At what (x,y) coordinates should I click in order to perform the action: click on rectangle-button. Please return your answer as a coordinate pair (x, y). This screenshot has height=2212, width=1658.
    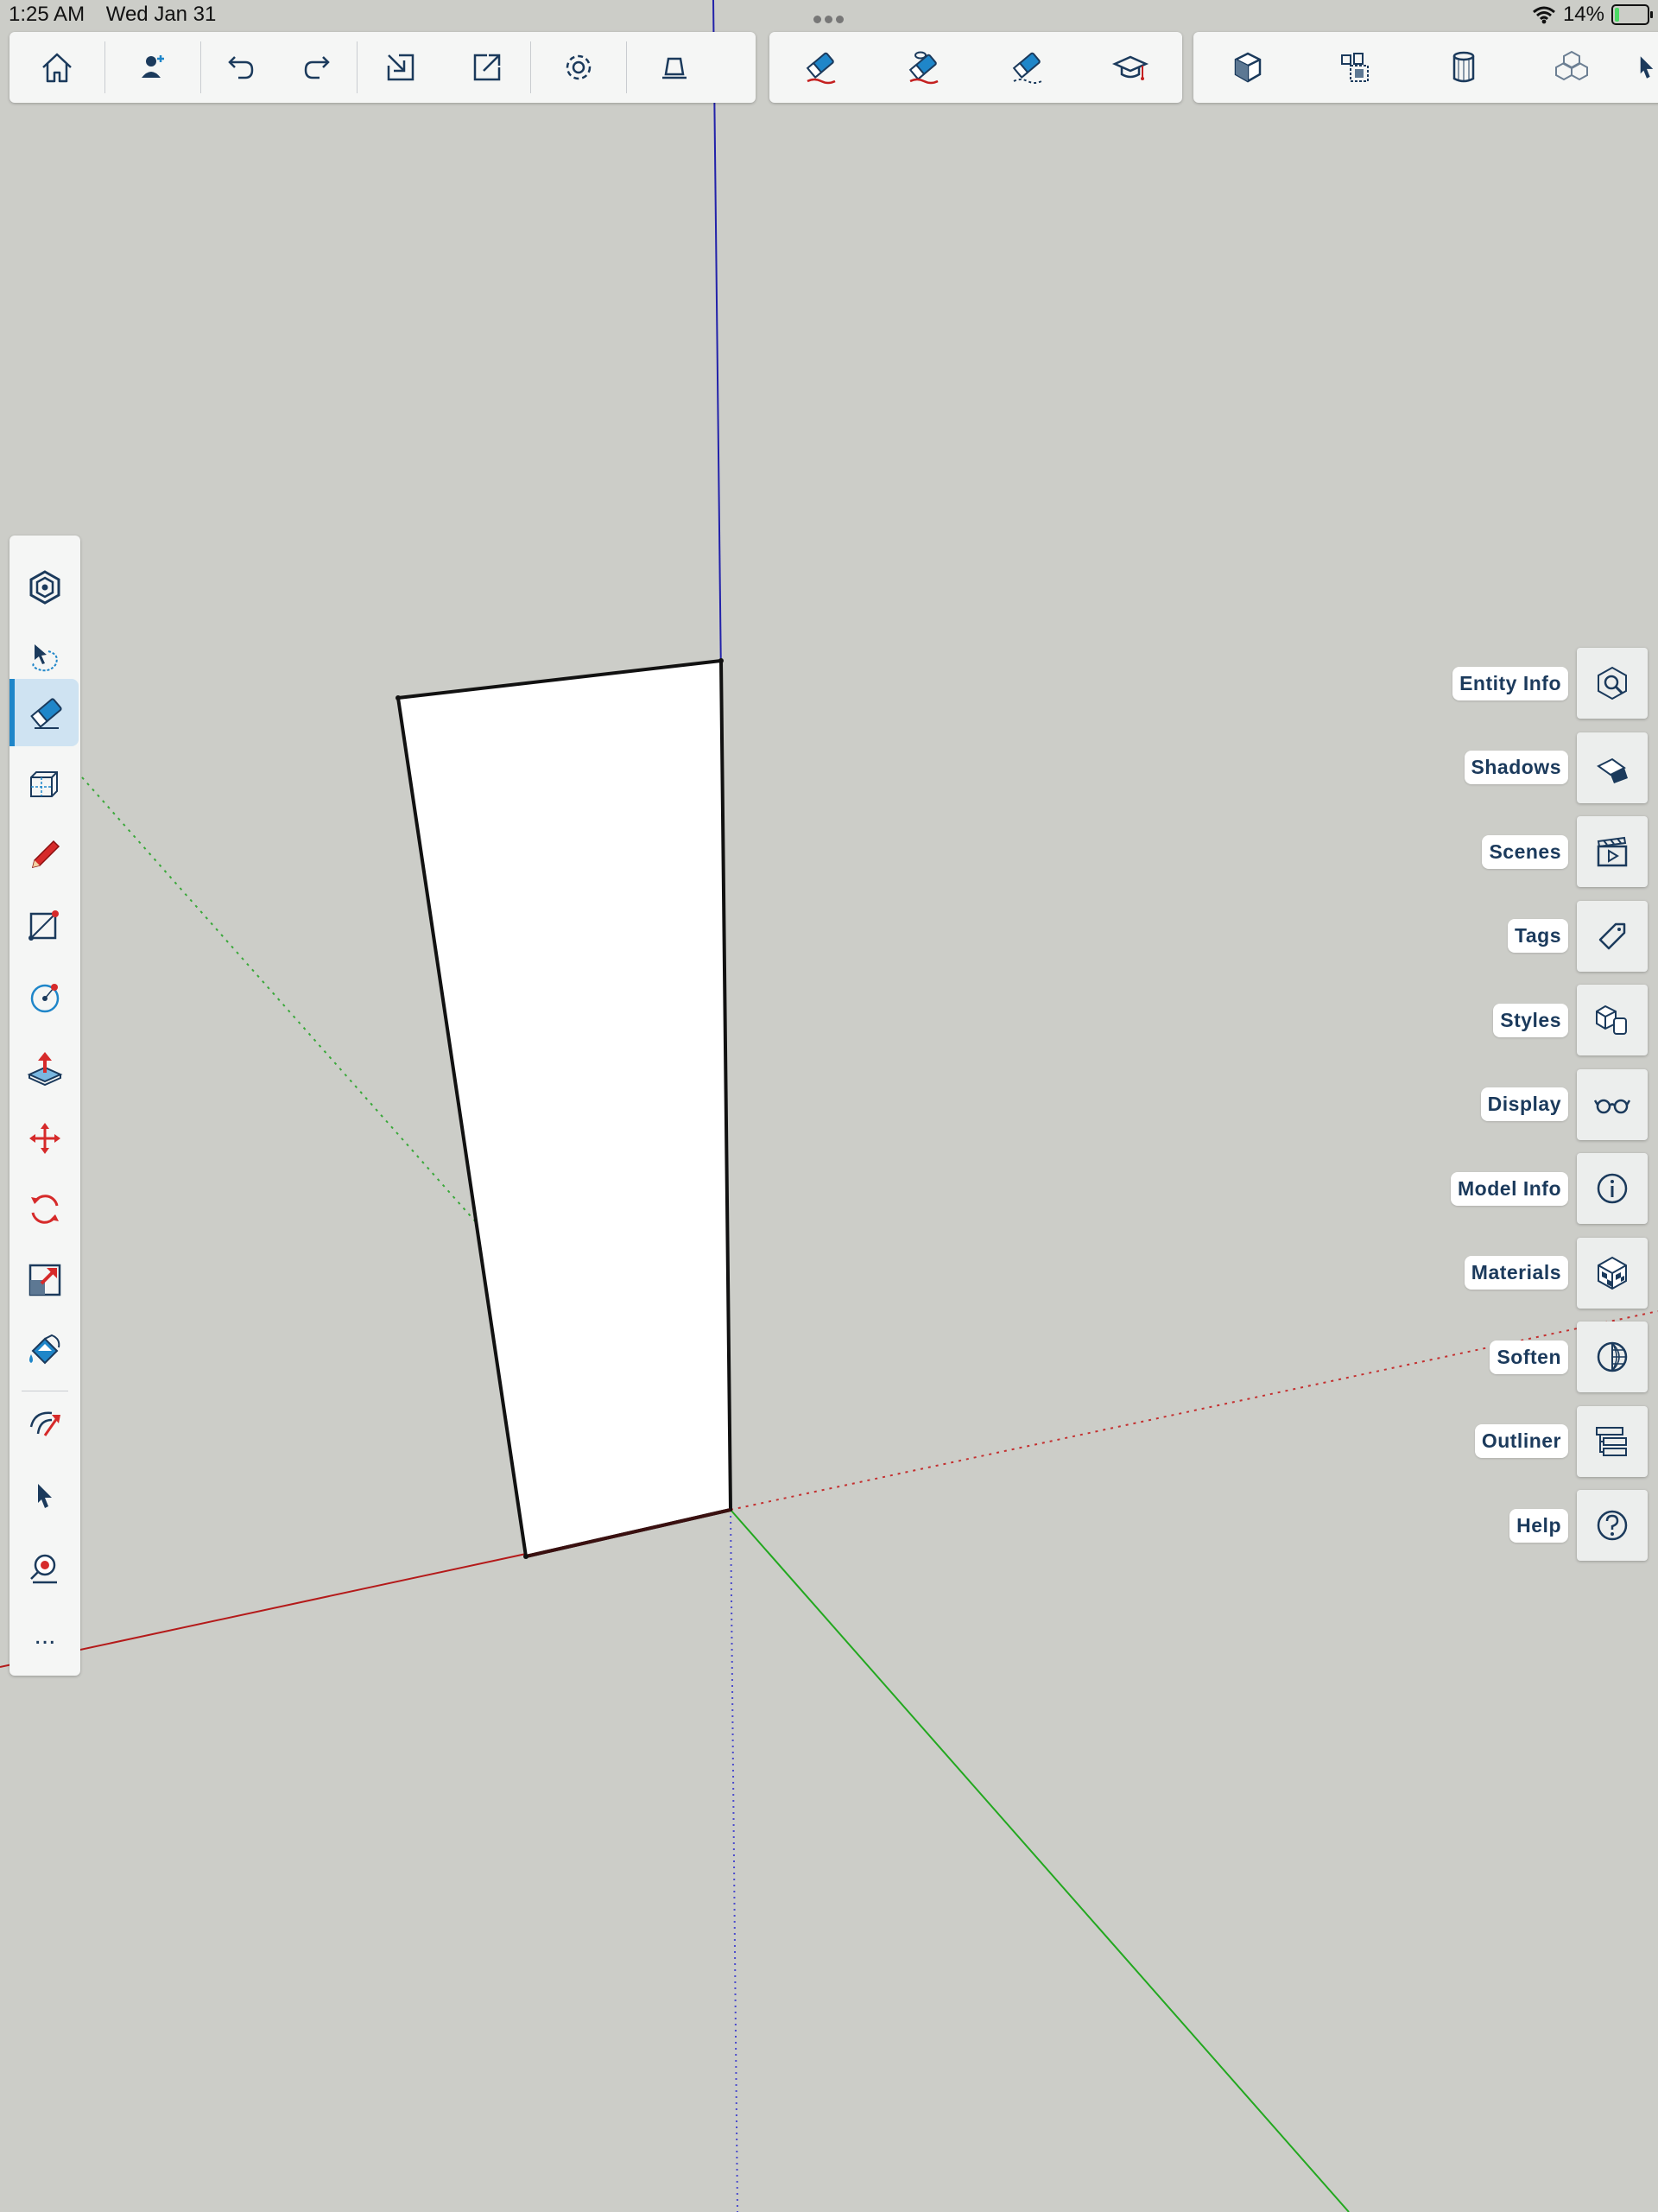
    Looking at the image, I should click on (45, 926).